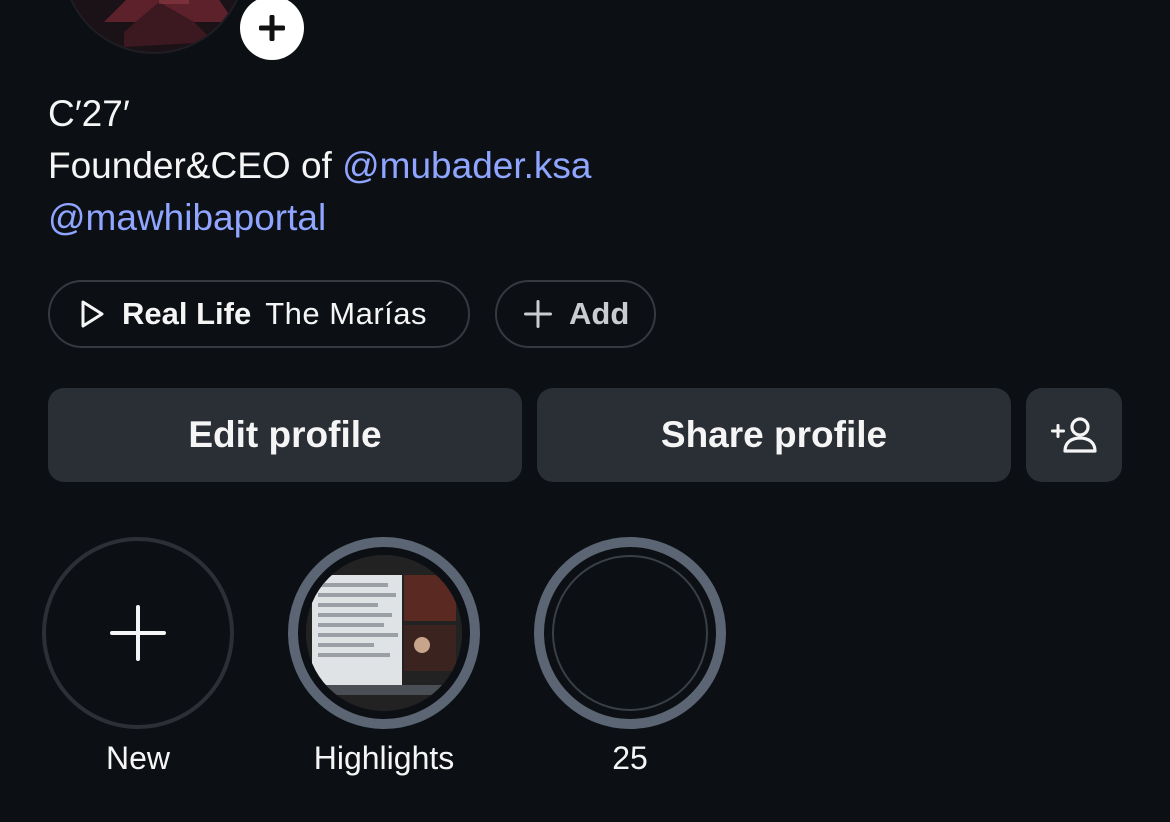 The height and width of the screenshot is (822, 1170). I want to click on bio-line-2: Founder&CEO of @mubader.ksa, so click(320, 166).